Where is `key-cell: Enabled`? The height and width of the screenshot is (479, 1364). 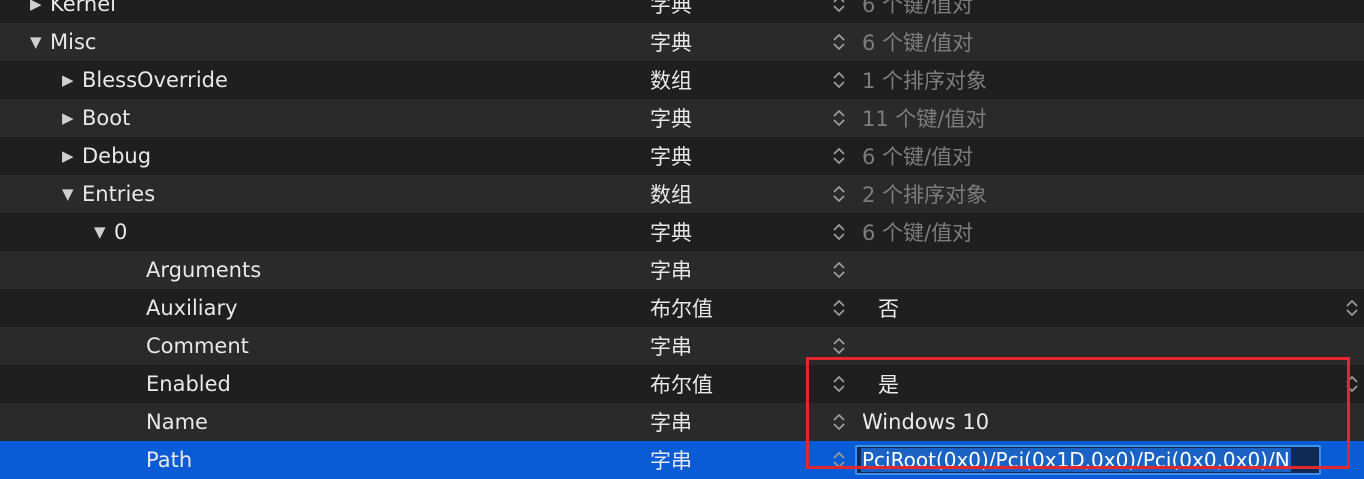 key-cell: Enabled is located at coordinates (188, 384).